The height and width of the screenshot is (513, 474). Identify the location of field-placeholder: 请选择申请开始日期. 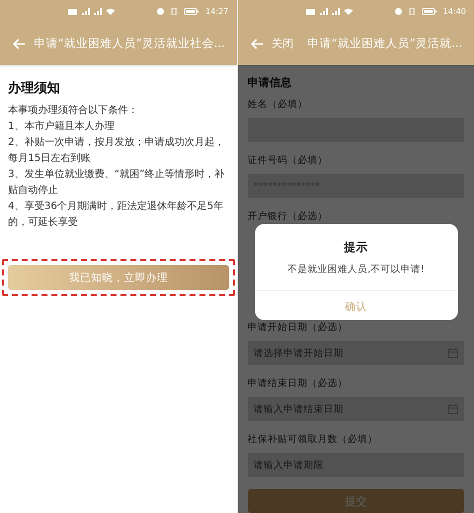
(299, 353).